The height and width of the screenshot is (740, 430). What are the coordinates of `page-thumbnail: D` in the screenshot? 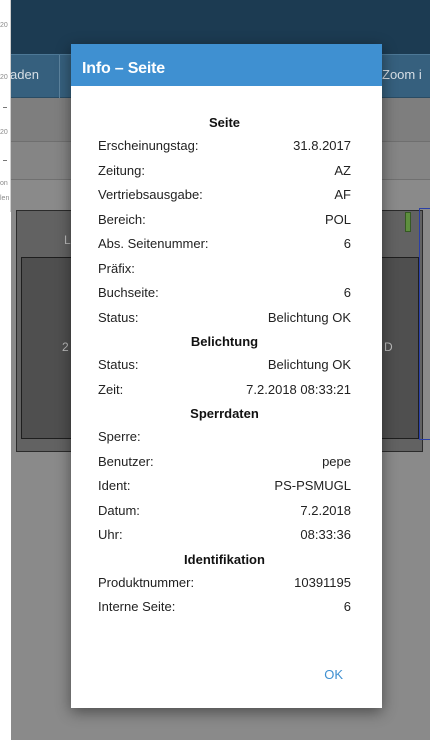 It's located at (400, 348).